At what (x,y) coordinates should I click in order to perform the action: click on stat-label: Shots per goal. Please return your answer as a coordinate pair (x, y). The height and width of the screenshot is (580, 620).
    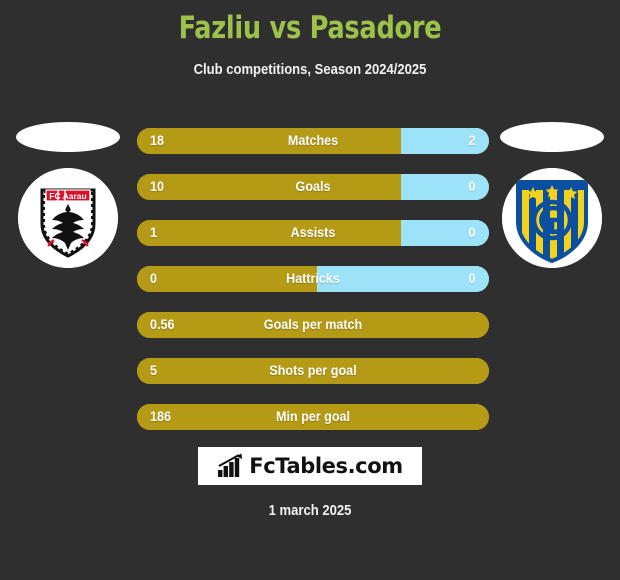
    Looking at the image, I should click on (313, 370).